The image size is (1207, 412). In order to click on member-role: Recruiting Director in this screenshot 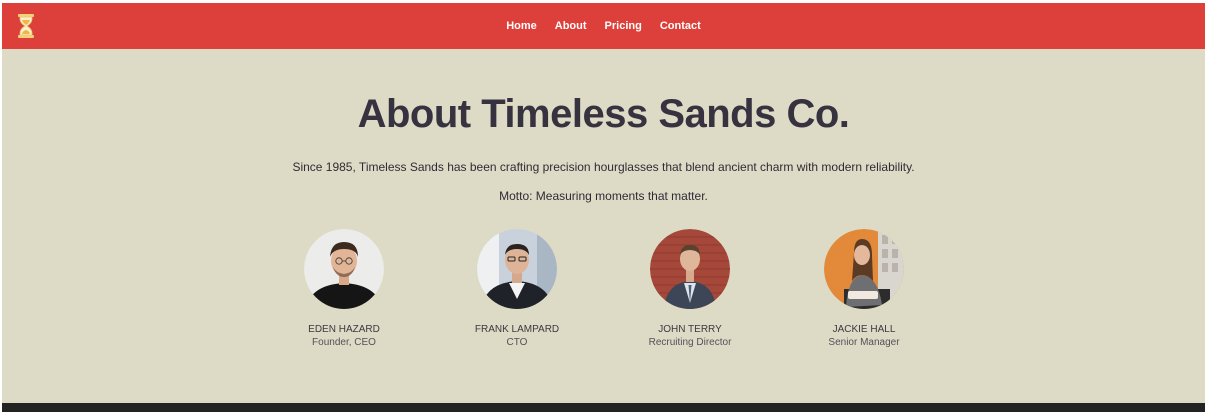, I will do `click(690, 342)`.